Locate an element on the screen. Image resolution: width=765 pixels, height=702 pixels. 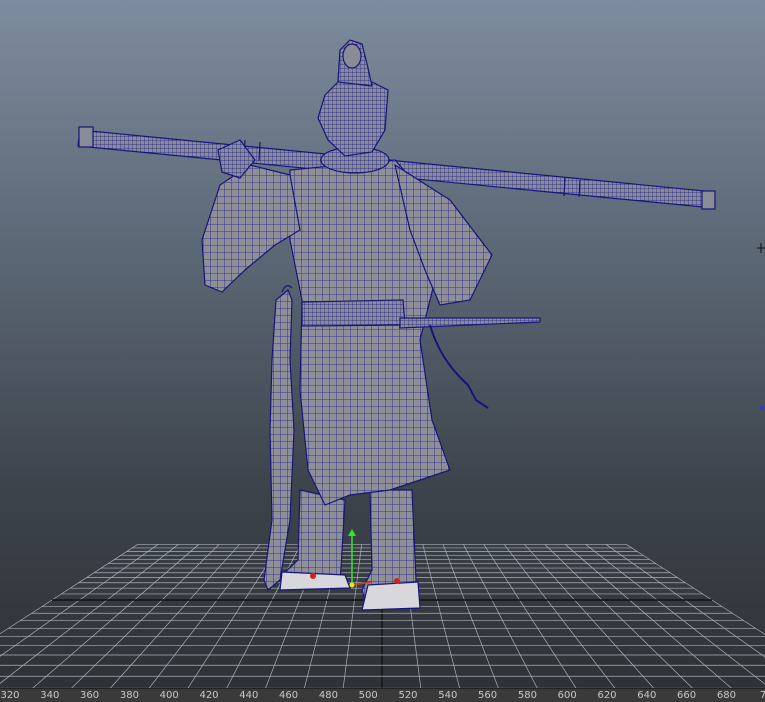
dagger is located at coordinates (470, 323).